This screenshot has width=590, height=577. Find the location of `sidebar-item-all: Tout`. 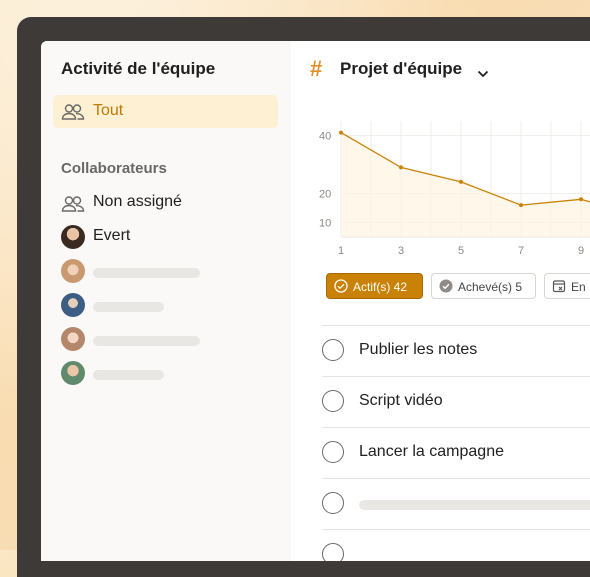

sidebar-item-all: Tout is located at coordinates (165, 111).